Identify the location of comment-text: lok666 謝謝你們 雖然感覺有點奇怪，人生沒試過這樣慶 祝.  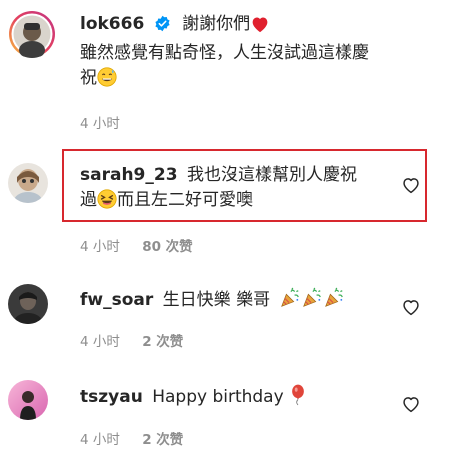
(250, 53).